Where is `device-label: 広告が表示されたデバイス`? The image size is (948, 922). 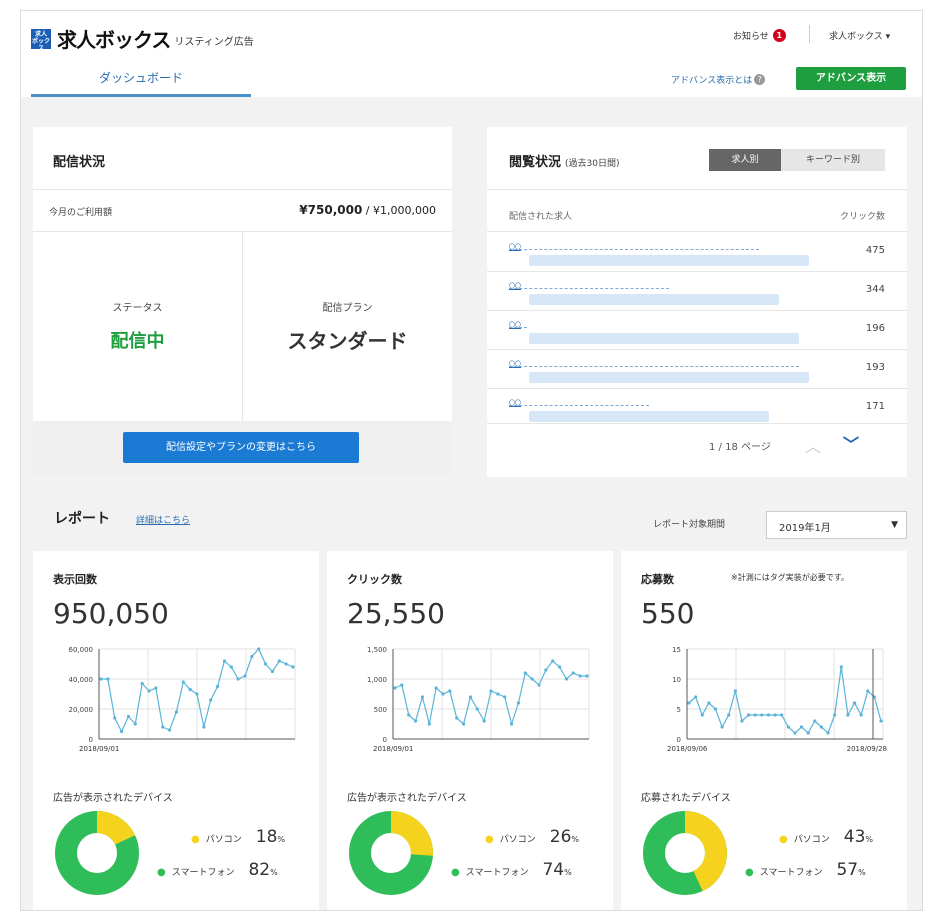 device-label: 広告が表示されたデバイス is located at coordinates (407, 798).